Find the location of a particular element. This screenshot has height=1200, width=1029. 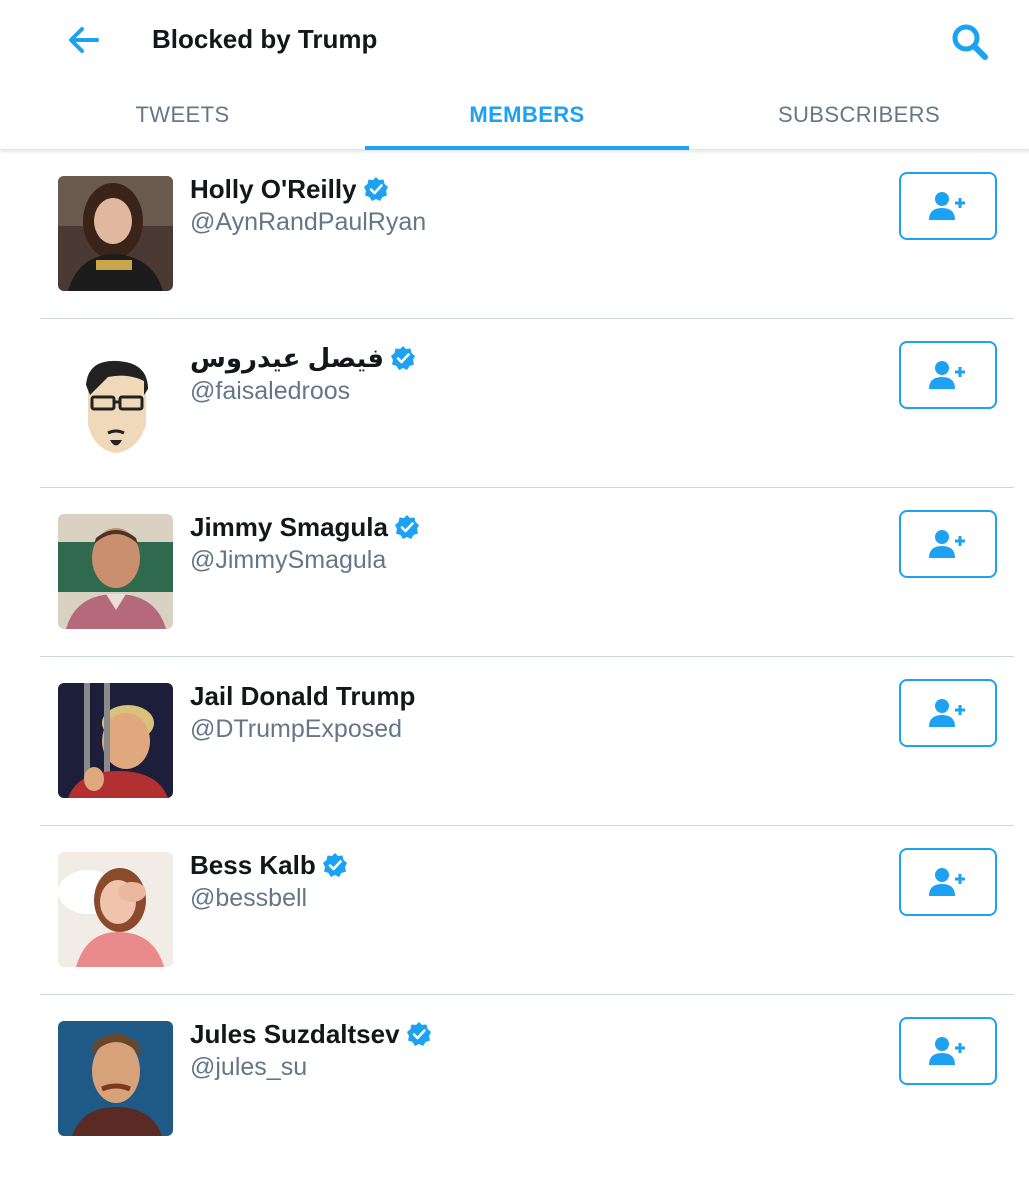

back-button is located at coordinates (84, 40).